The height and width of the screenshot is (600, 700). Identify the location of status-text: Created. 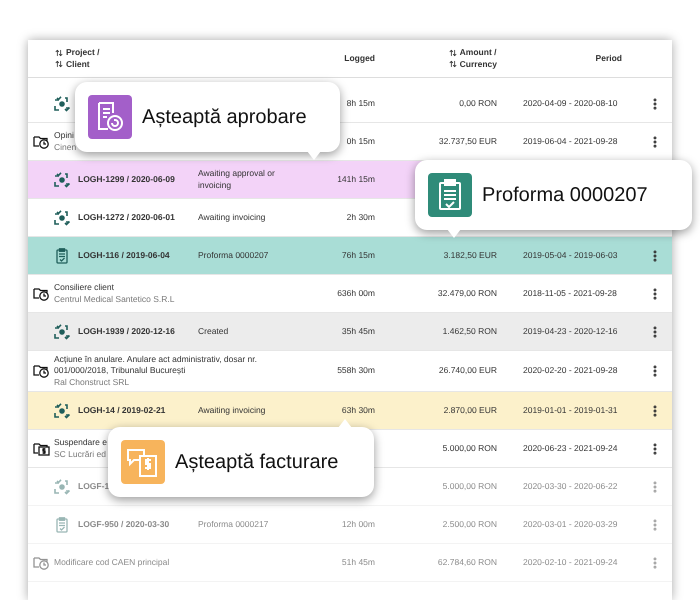
(213, 332).